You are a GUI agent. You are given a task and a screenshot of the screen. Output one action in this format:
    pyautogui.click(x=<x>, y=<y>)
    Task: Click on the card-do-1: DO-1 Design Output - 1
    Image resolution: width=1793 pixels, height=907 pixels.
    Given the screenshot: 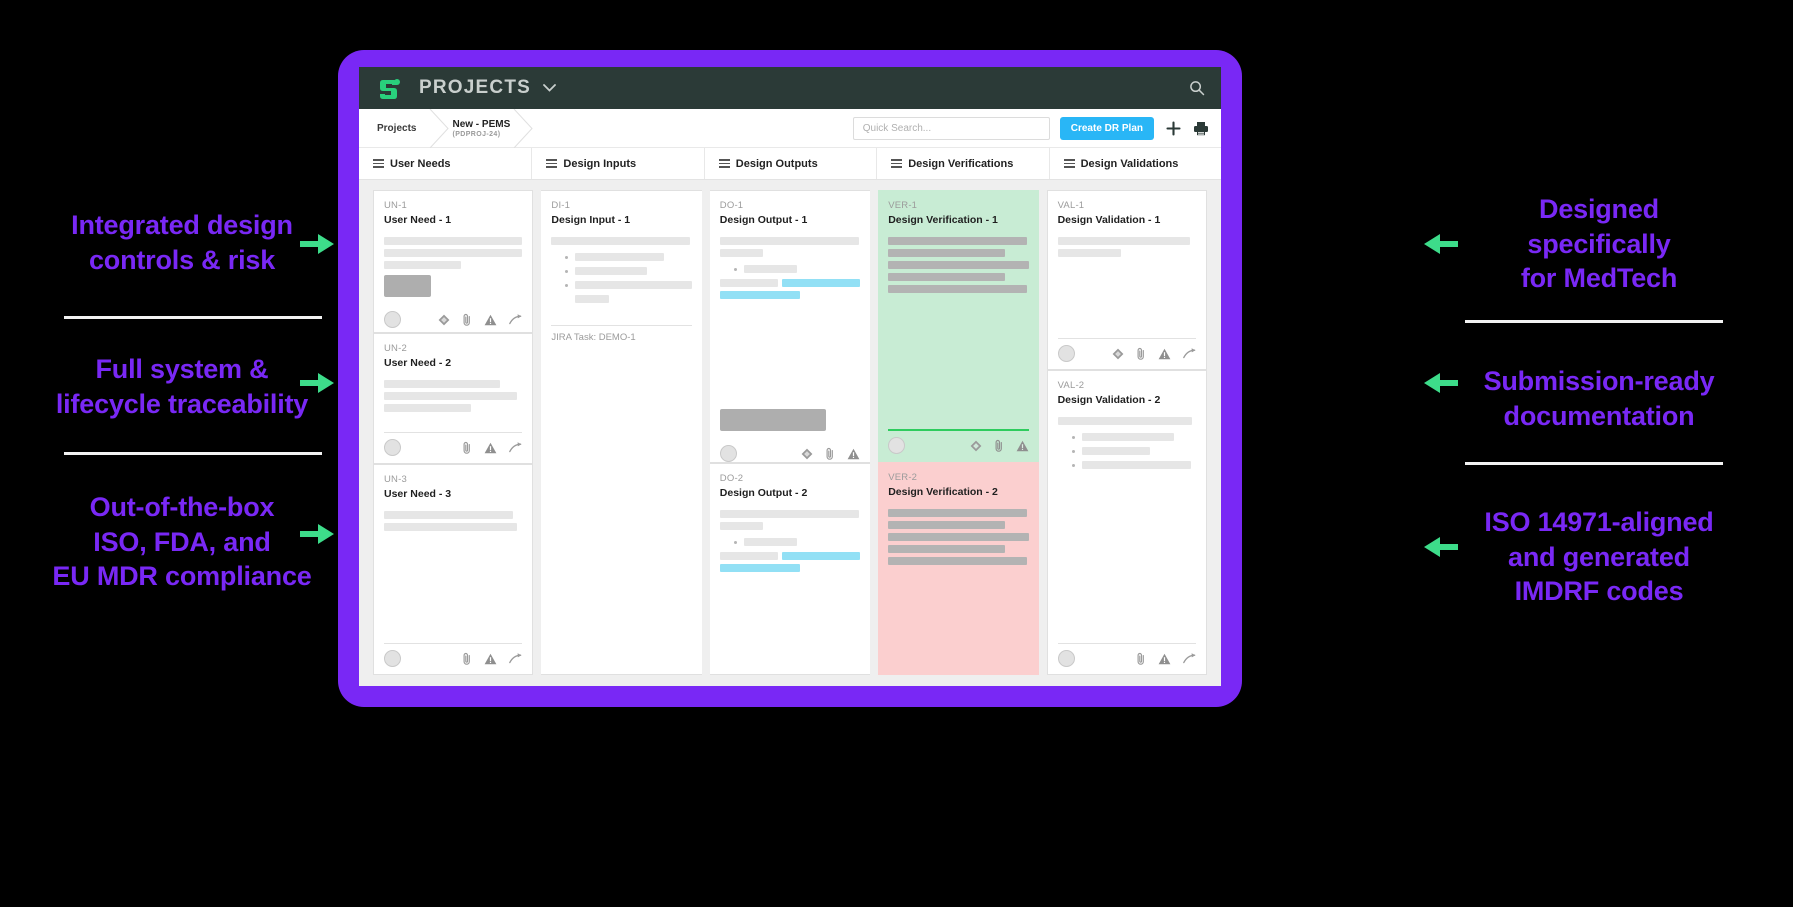 What is the action you would take?
    pyautogui.click(x=790, y=326)
    